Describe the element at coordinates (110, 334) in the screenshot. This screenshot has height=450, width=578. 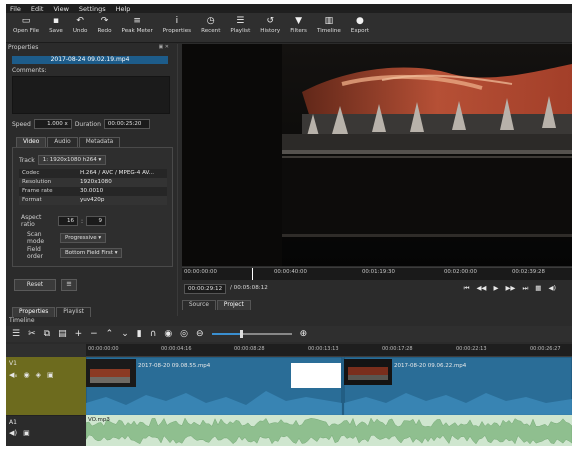
I see `lift-icon: ⌃` at that location.